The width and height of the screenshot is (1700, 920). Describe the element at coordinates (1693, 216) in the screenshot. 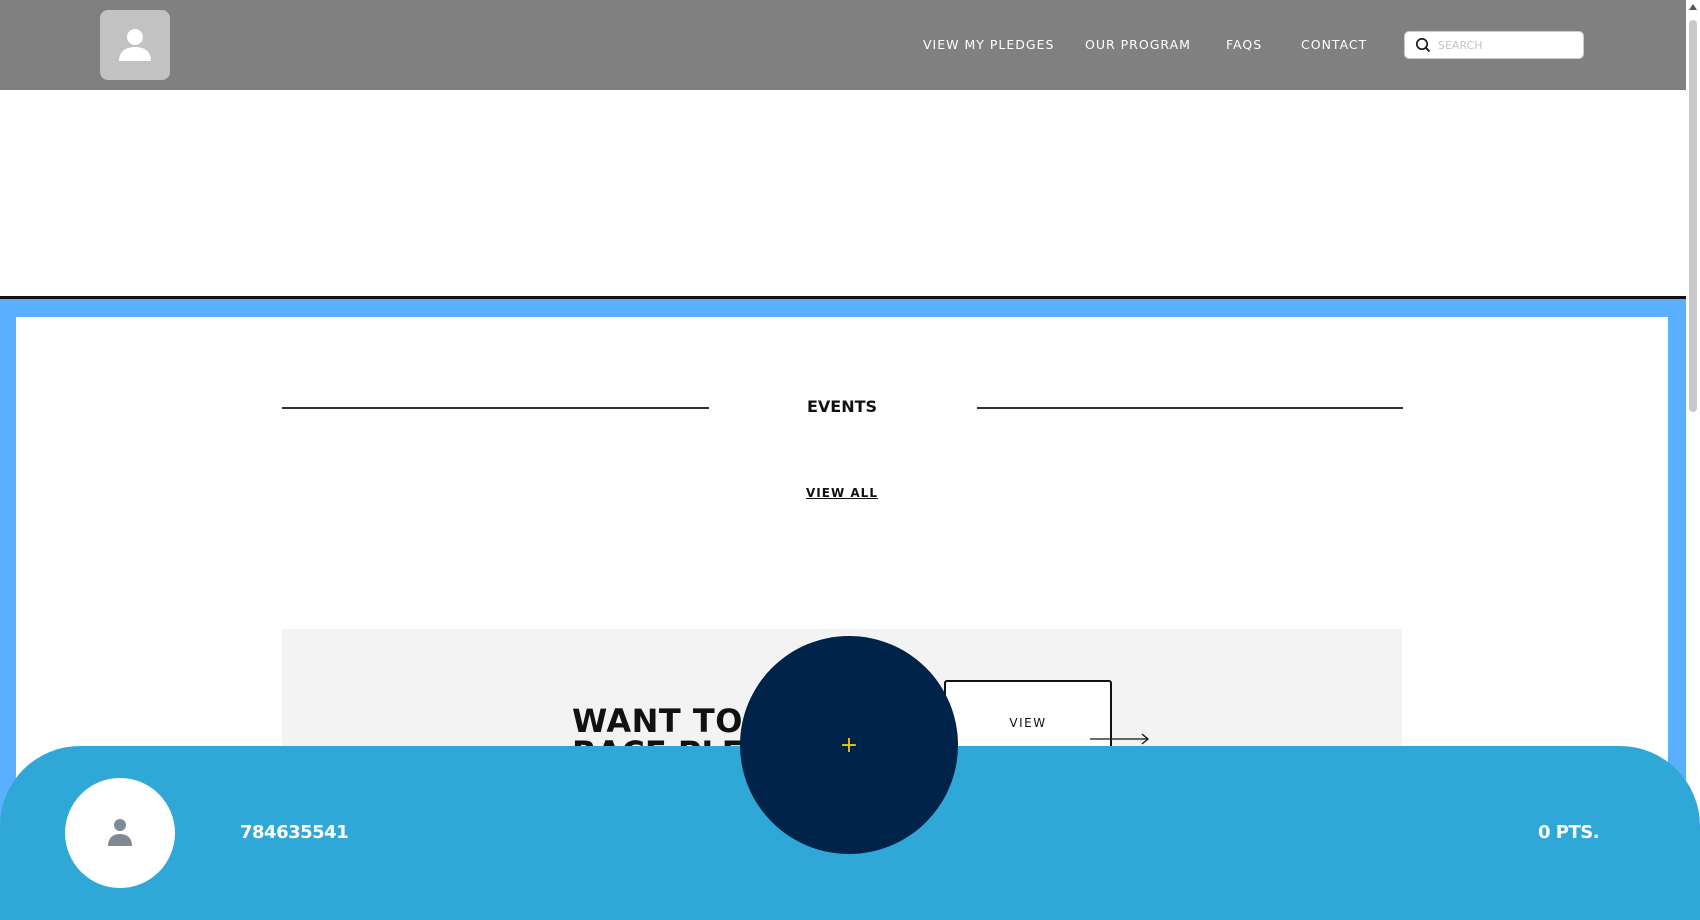

I see `scroll-thumb` at that location.